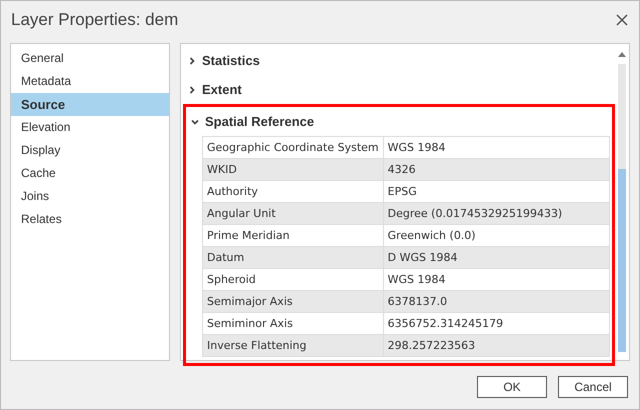 This screenshot has height=410, width=640. Describe the element at coordinates (293, 169) in the screenshot. I see `property-name-cell: WKID` at that location.